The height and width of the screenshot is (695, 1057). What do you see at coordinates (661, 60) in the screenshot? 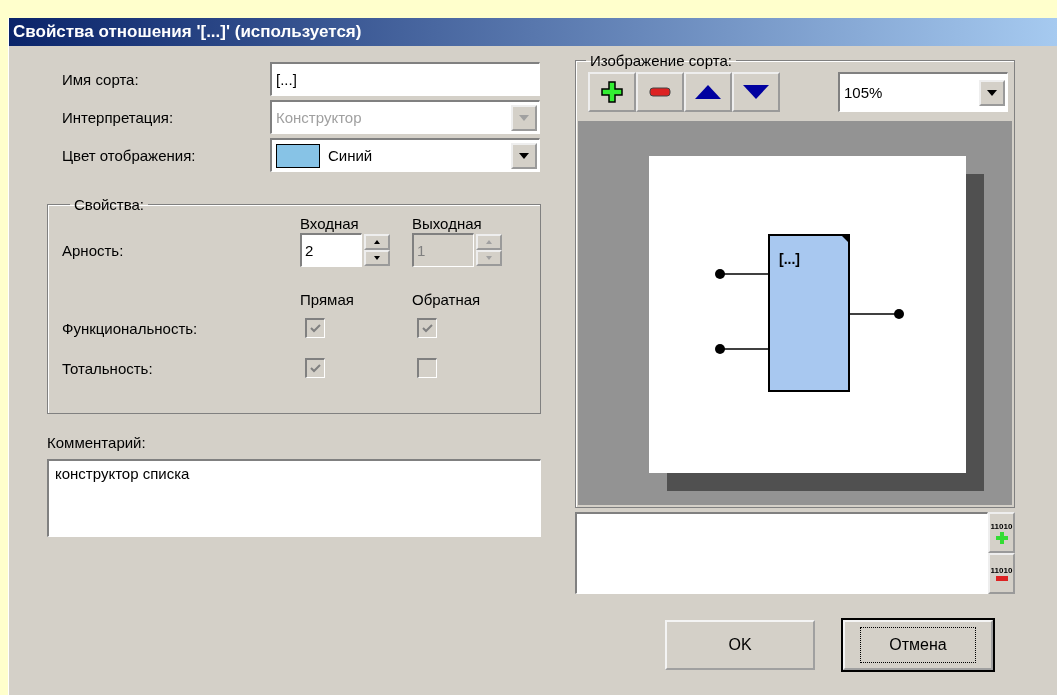
I see `group-title: Изображение сорта:` at bounding box center [661, 60].